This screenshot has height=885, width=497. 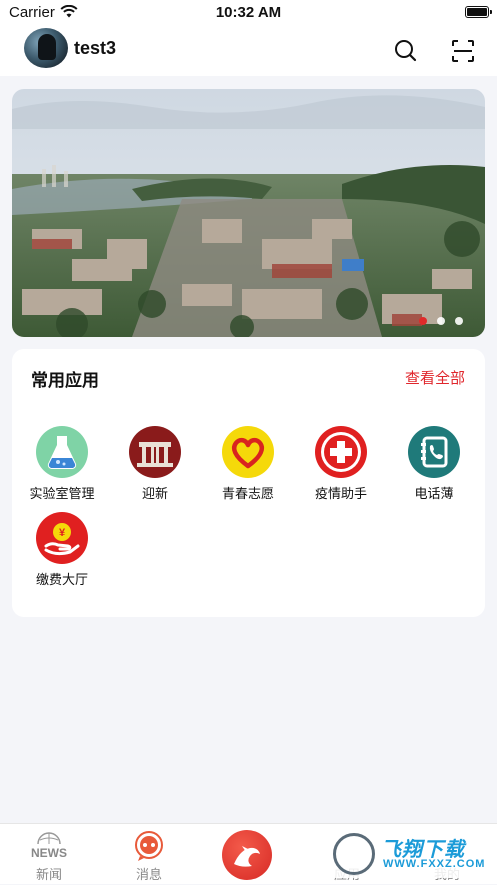 I want to click on app-phonebook: 电话薄, so click(x=434, y=464).